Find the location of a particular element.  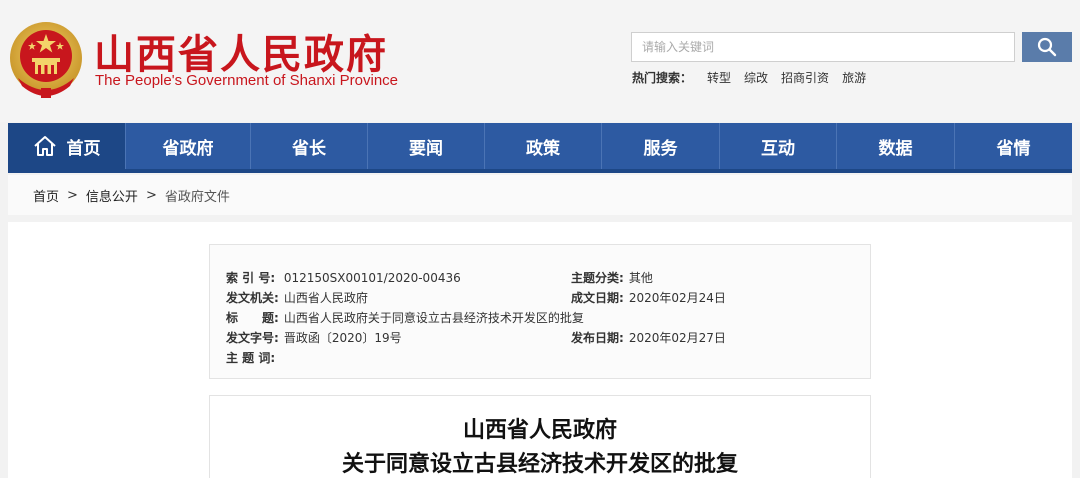

meta-value: 2020年02月27日 is located at coordinates (677, 338).